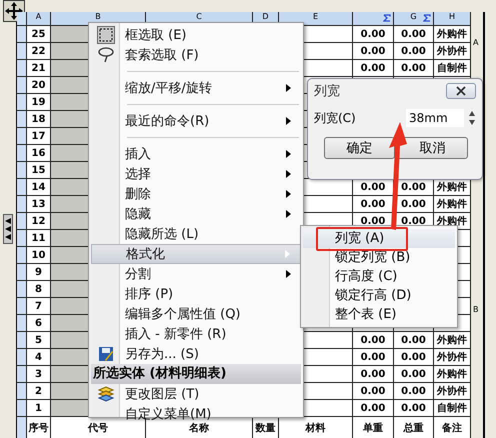 The image size is (496, 438). What do you see at coordinates (39, 187) in the screenshot?
I see `table-cell: 14` at bounding box center [39, 187].